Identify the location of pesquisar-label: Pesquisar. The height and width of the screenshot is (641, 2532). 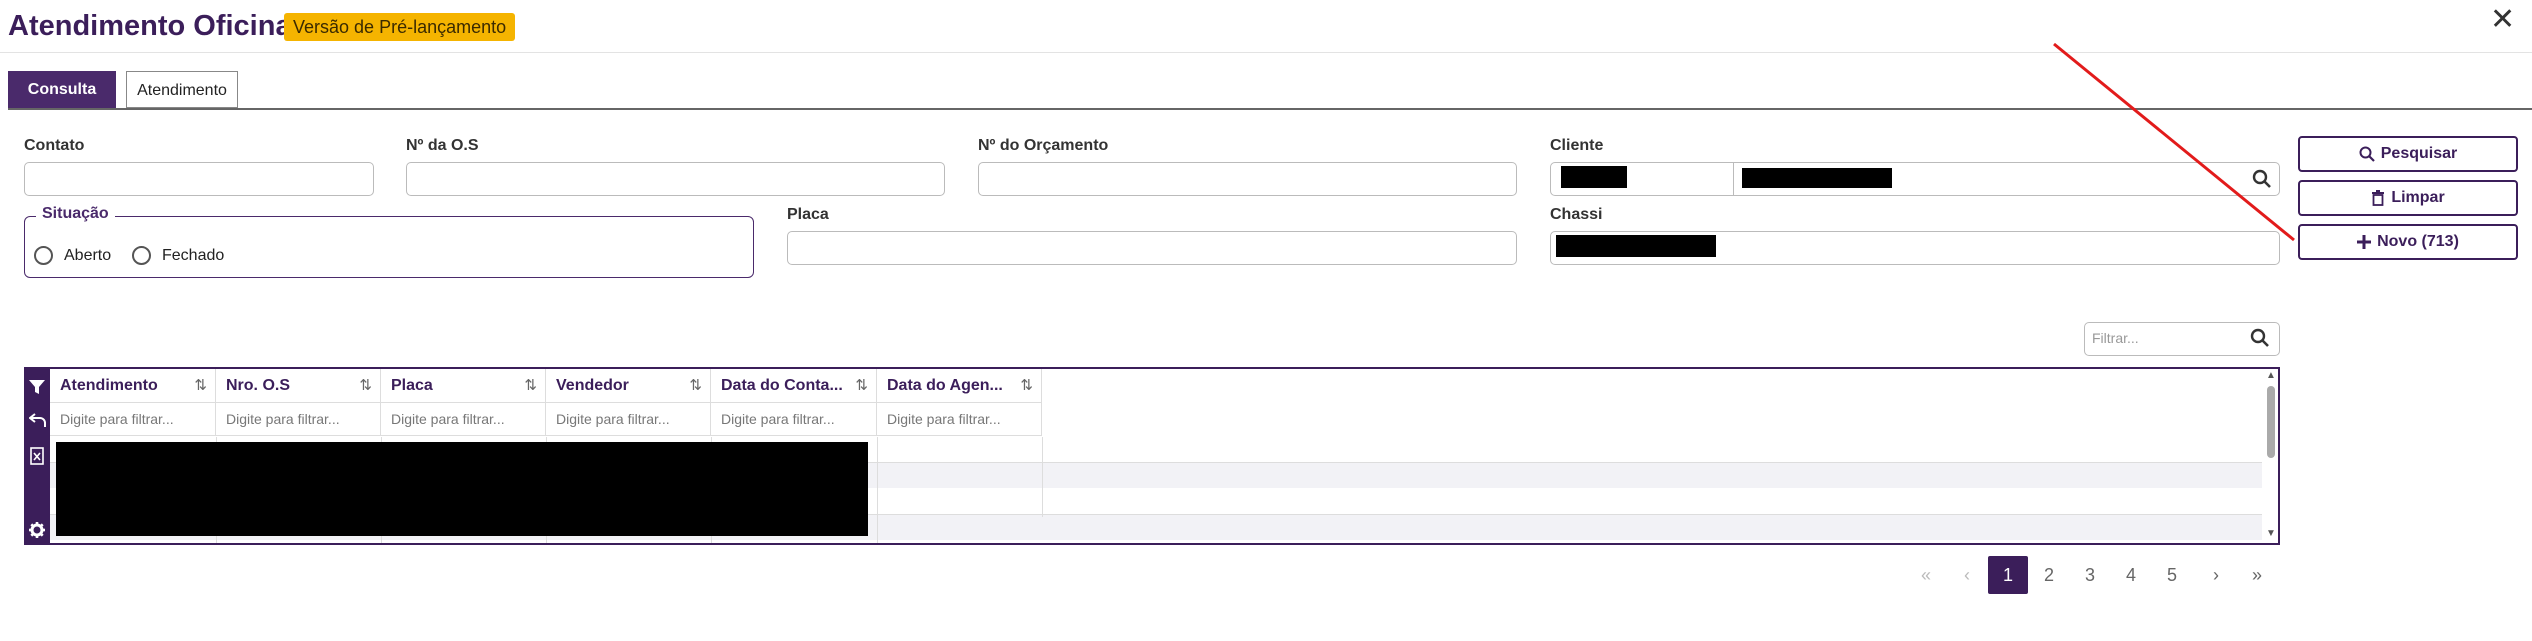
(2419, 153).